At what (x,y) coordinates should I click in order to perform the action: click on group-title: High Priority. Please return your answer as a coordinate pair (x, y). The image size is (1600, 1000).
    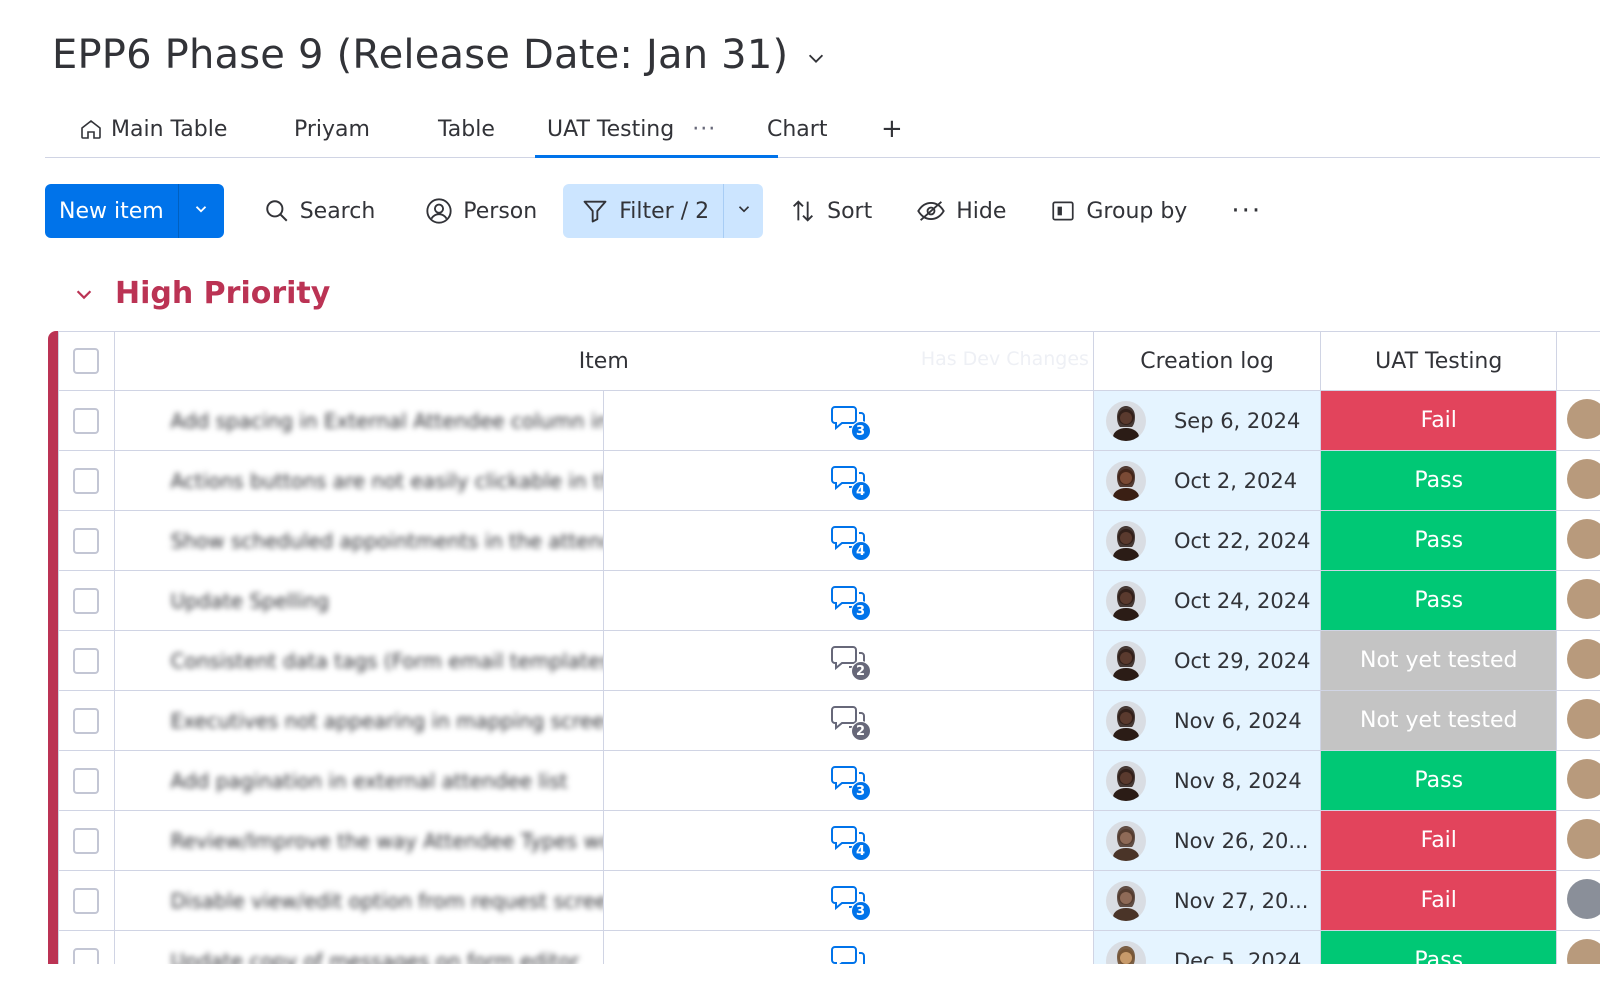
    Looking at the image, I should click on (222, 293).